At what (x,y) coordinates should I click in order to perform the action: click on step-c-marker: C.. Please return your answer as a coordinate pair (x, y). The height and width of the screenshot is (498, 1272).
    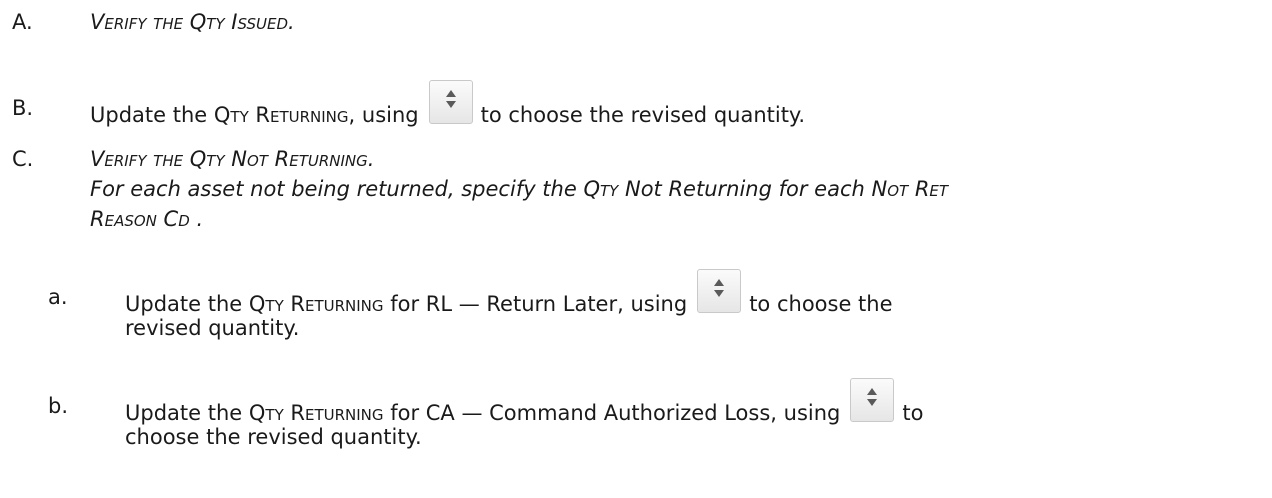
    Looking at the image, I should click on (23, 159).